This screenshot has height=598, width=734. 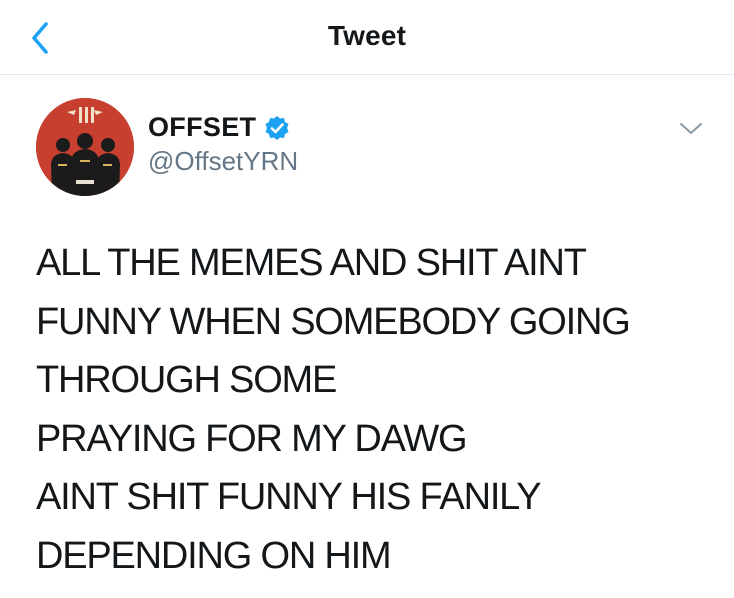 I want to click on chevron-down-icon, so click(x=691, y=128).